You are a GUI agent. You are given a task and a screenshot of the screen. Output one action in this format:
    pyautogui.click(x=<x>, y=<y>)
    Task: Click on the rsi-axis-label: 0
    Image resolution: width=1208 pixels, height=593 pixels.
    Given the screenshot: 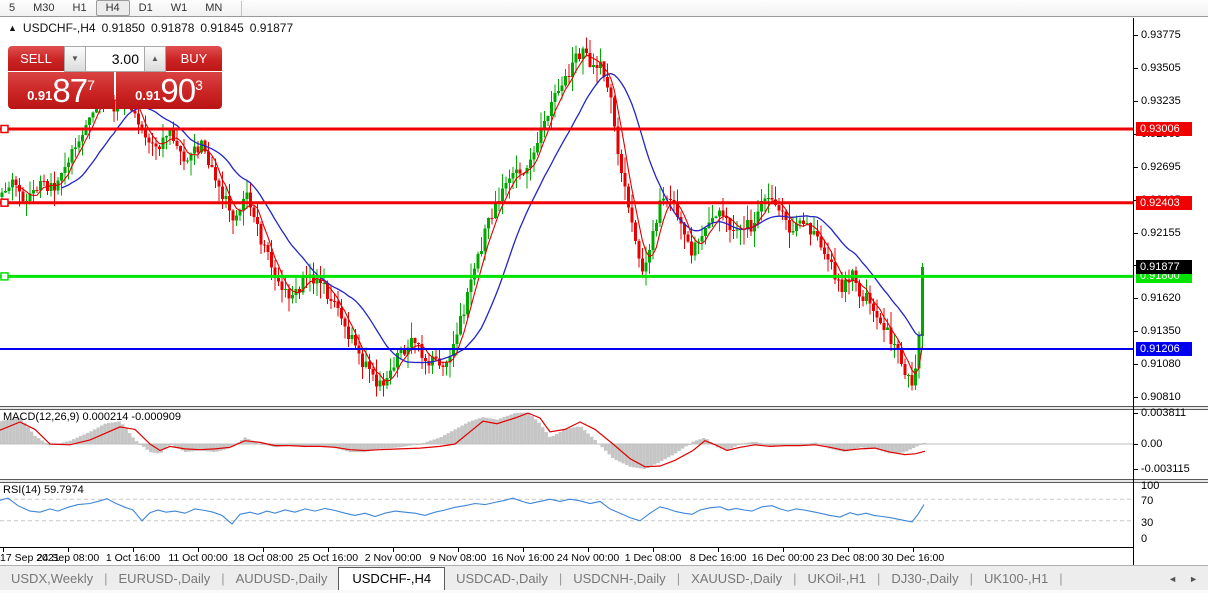 What is the action you would take?
    pyautogui.click(x=1144, y=539)
    